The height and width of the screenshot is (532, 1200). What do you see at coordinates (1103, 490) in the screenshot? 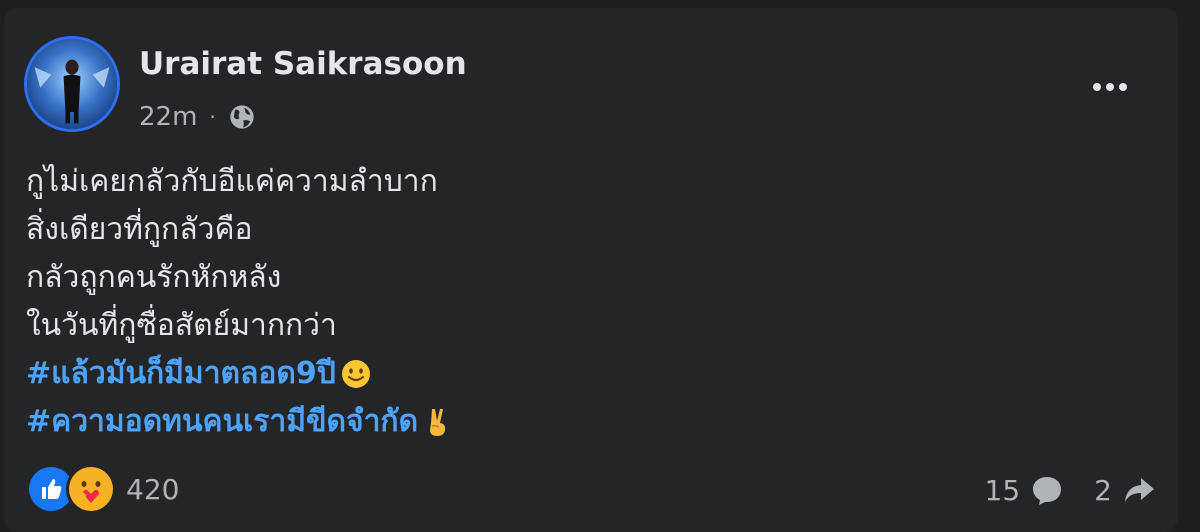
I see `share-count: 2` at bounding box center [1103, 490].